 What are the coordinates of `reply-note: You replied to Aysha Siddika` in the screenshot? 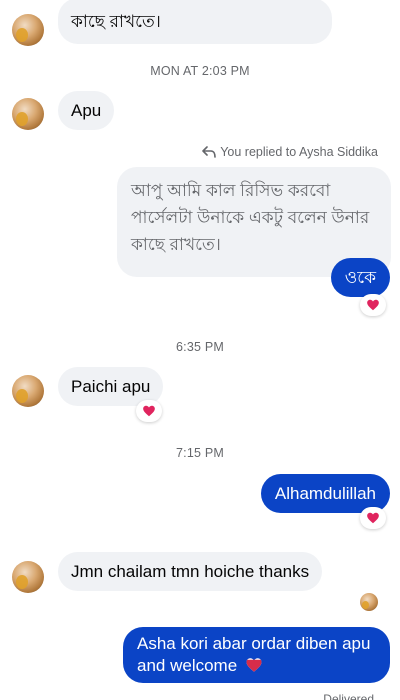 It's located at (290, 152).